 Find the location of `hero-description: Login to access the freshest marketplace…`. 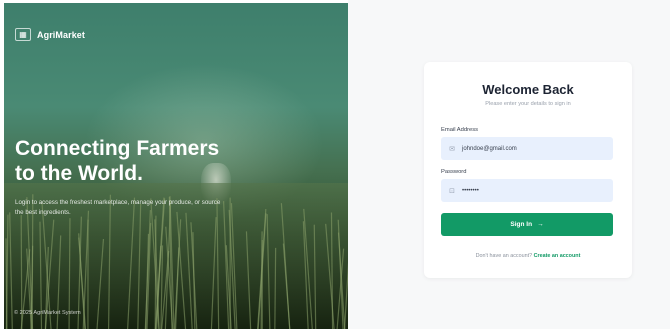

hero-description: Login to access the freshest marketplace… is located at coordinates (118, 207).